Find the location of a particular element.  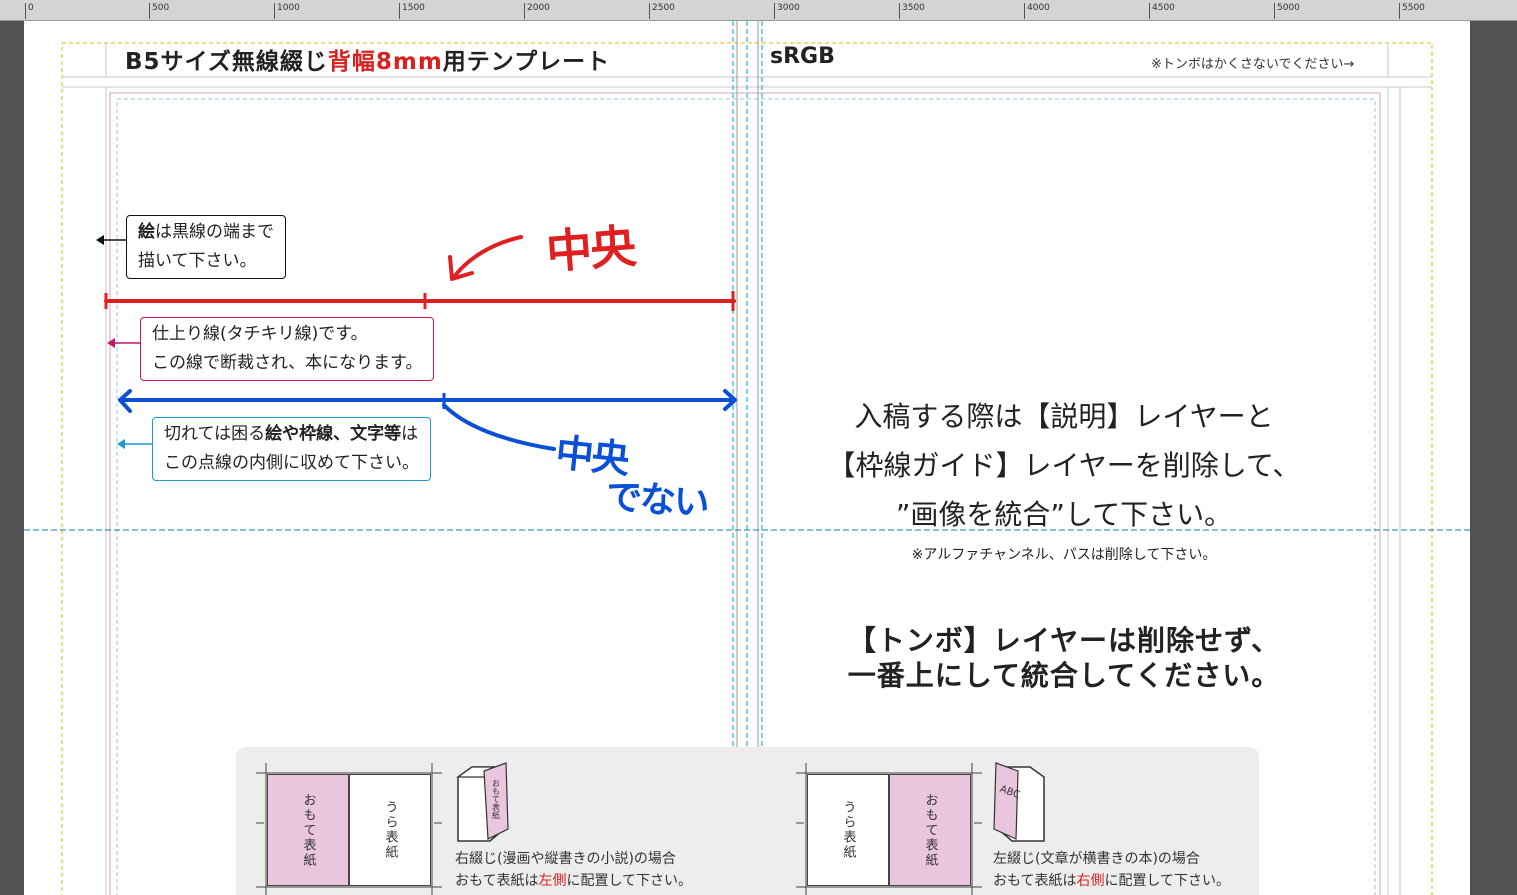

ruler-label: 2500 is located at coordinates (662, 11).